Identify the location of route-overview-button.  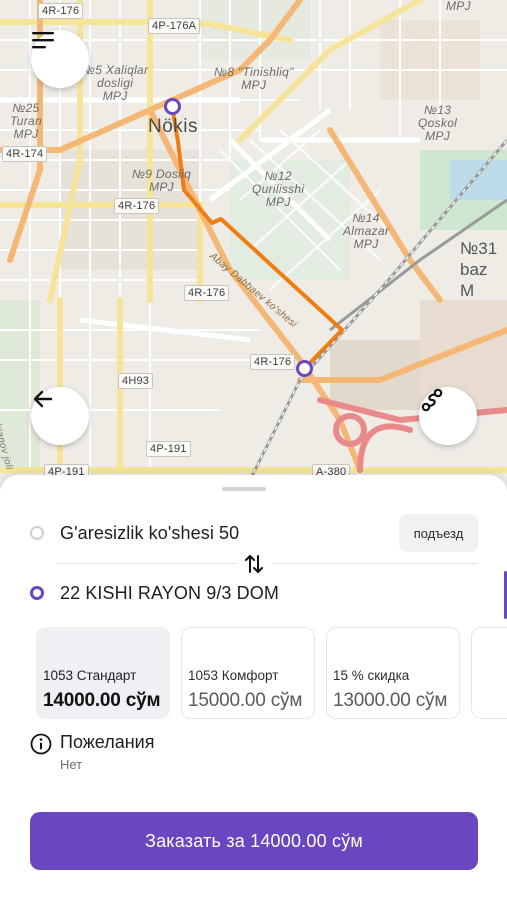
(448, 416).